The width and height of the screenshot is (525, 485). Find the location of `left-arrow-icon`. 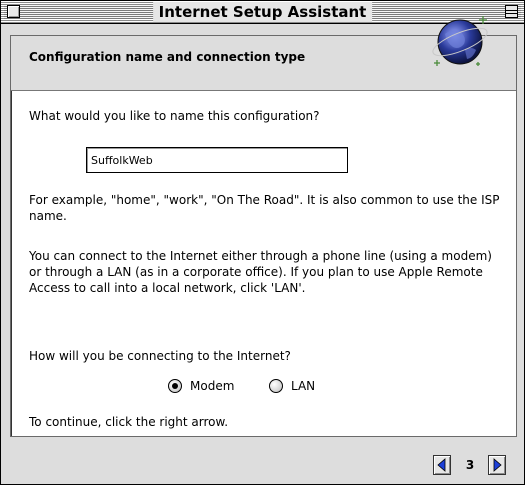

left-arrow-icon is located at coordinates (442, 465).